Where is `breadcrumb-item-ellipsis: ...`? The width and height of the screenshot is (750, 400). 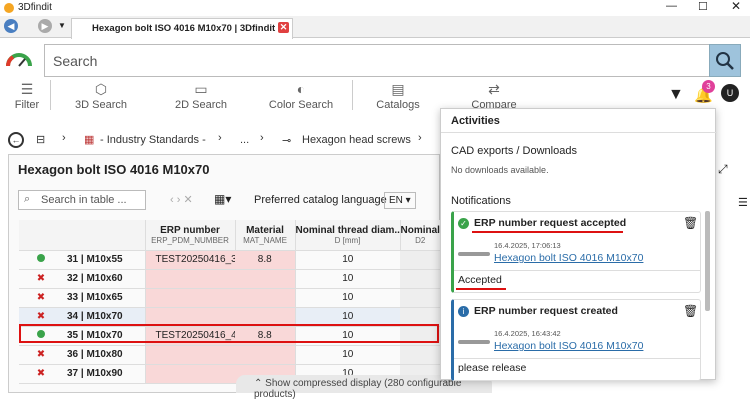
breadcrumb-item-ellipsis: ... is located at coordinates (244, 140).